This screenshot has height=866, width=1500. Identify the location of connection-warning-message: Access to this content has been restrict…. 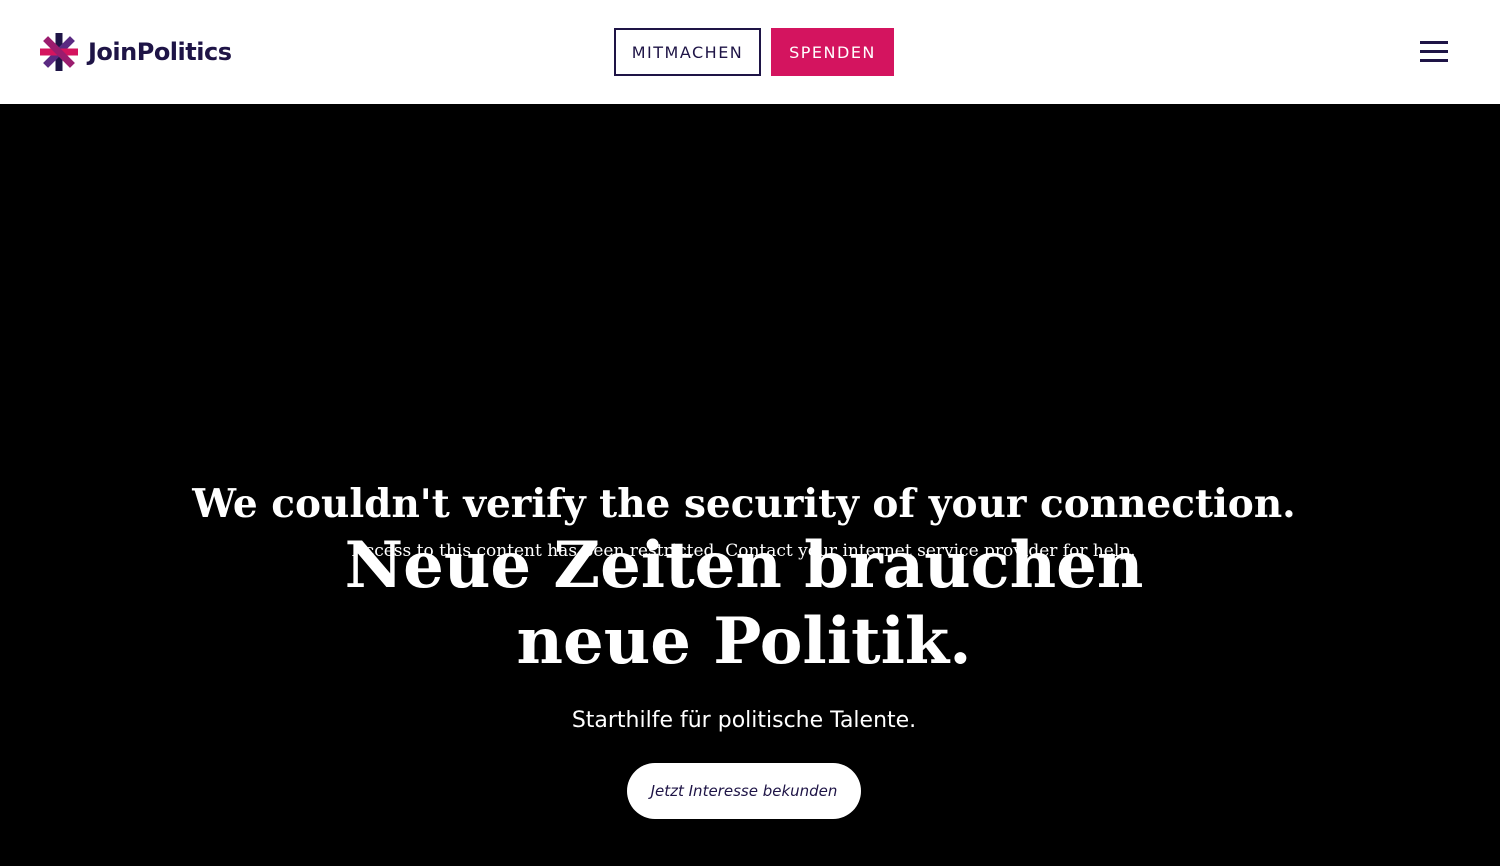
(744, 551).